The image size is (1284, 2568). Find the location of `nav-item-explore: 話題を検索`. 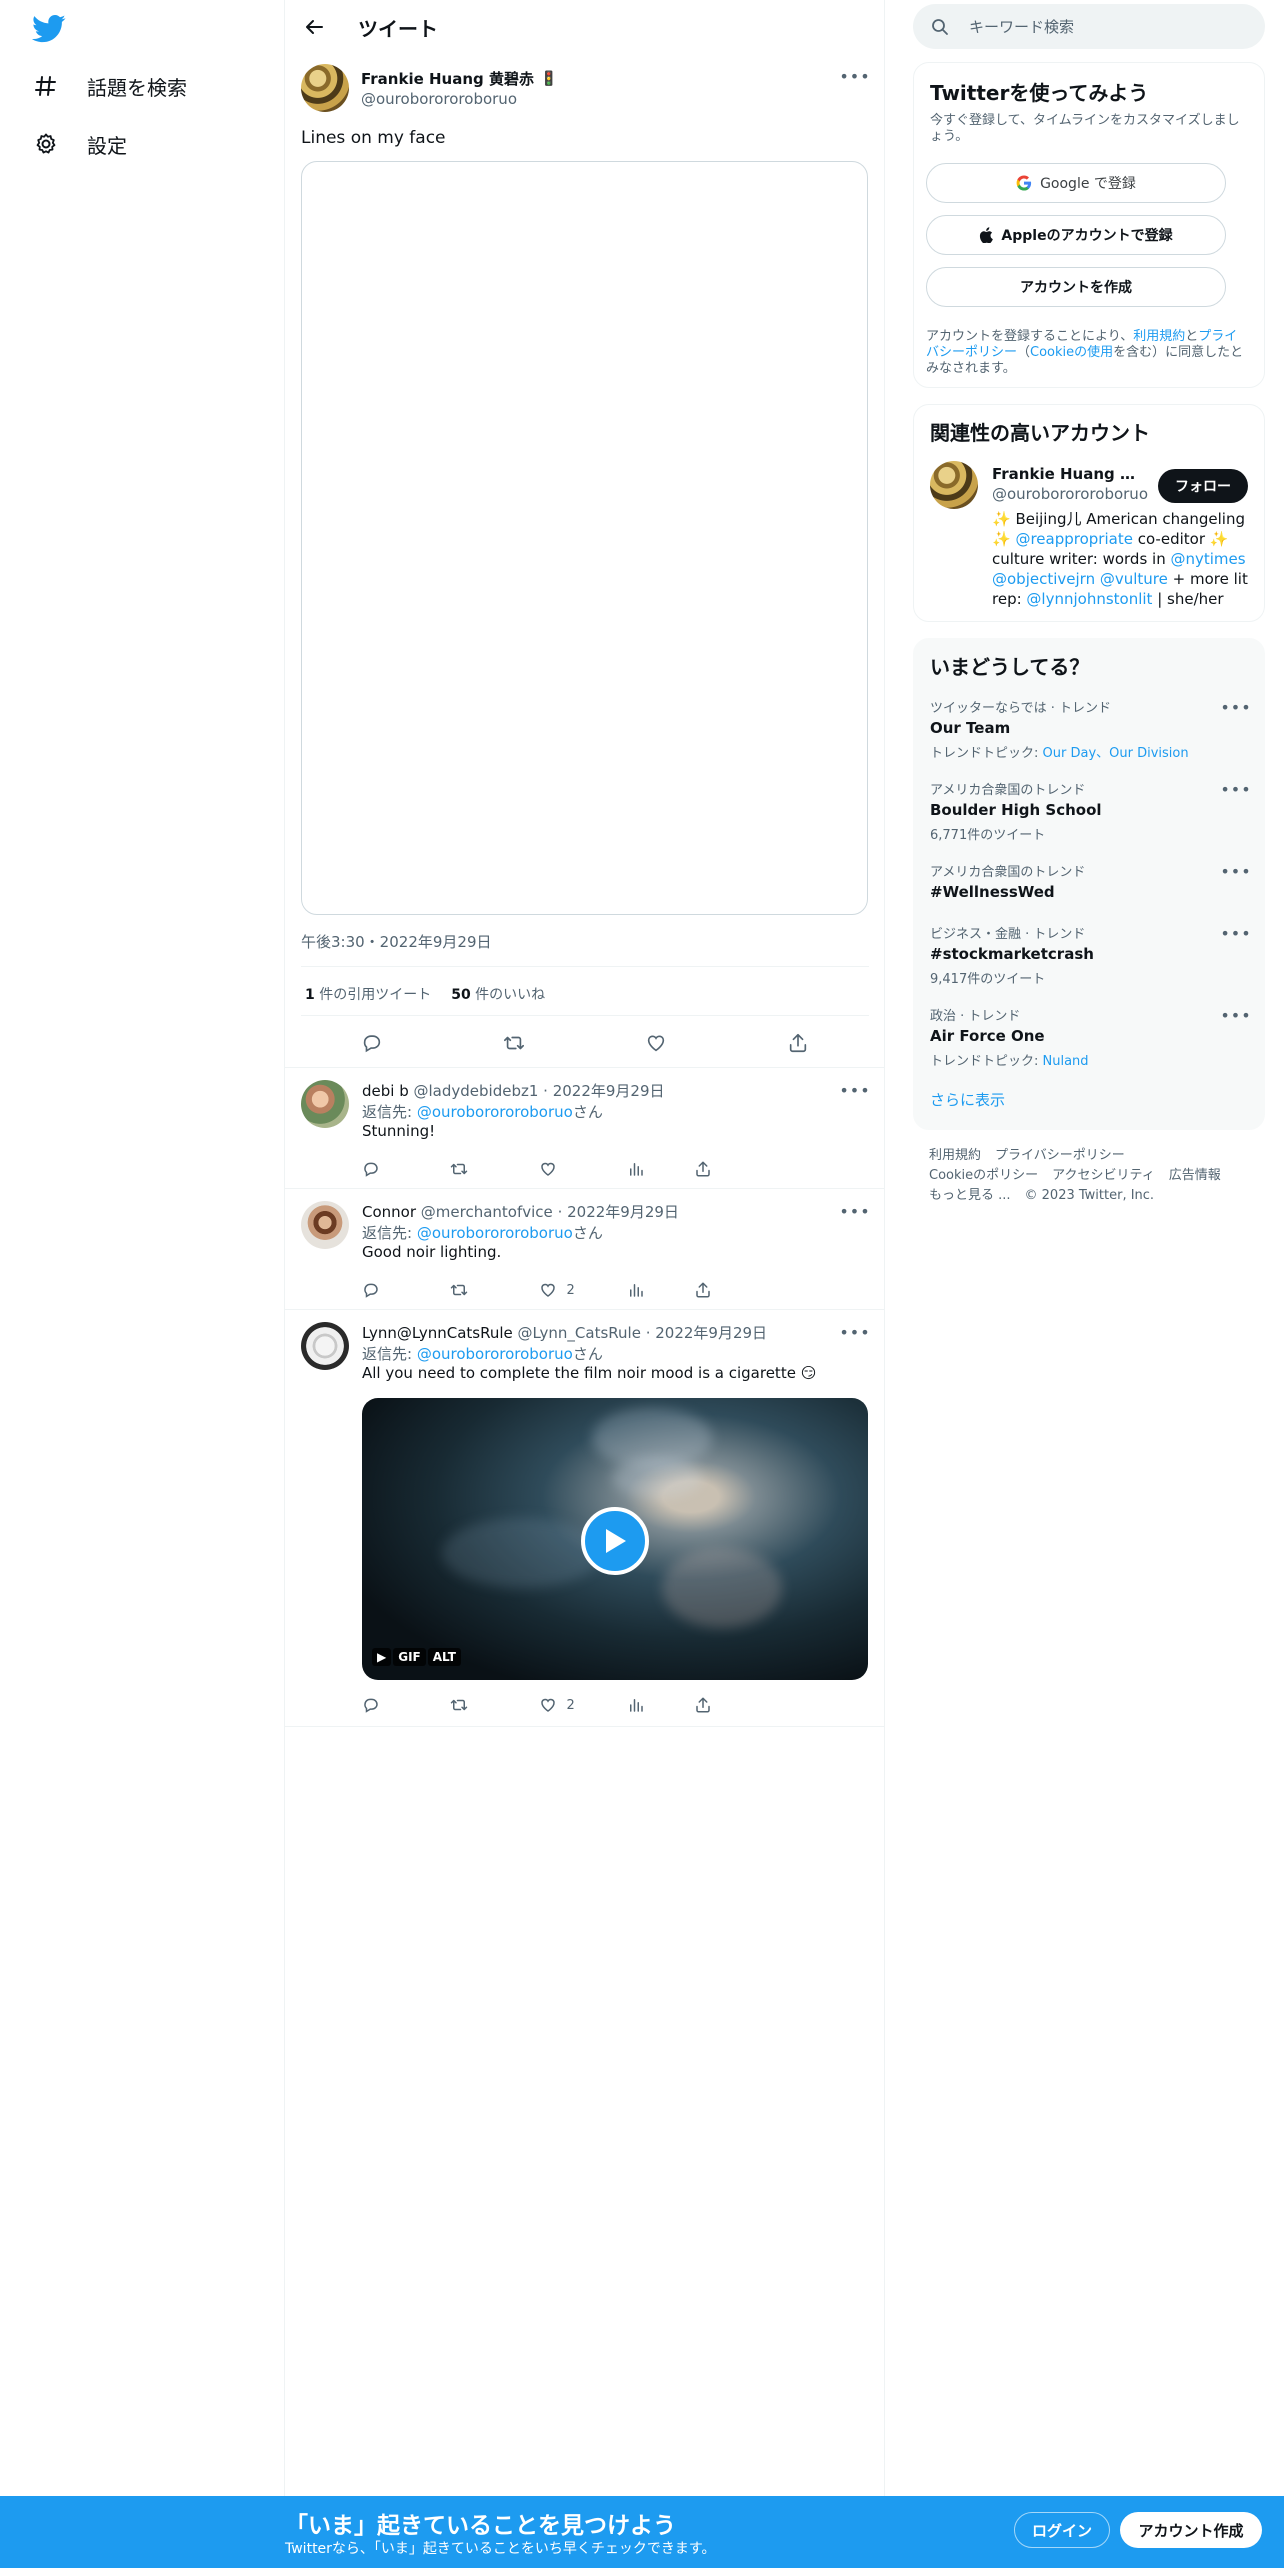

nav-item-explore: 話題を検索 is located at coordinates (109, 86).